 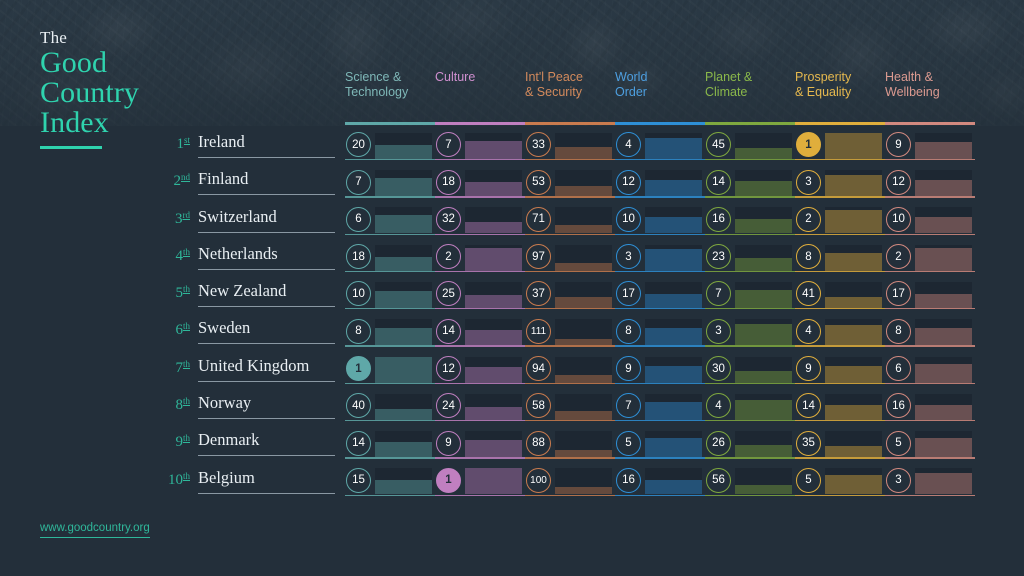 I want to click on cell-culture: 18, so click(x=480, y=181).